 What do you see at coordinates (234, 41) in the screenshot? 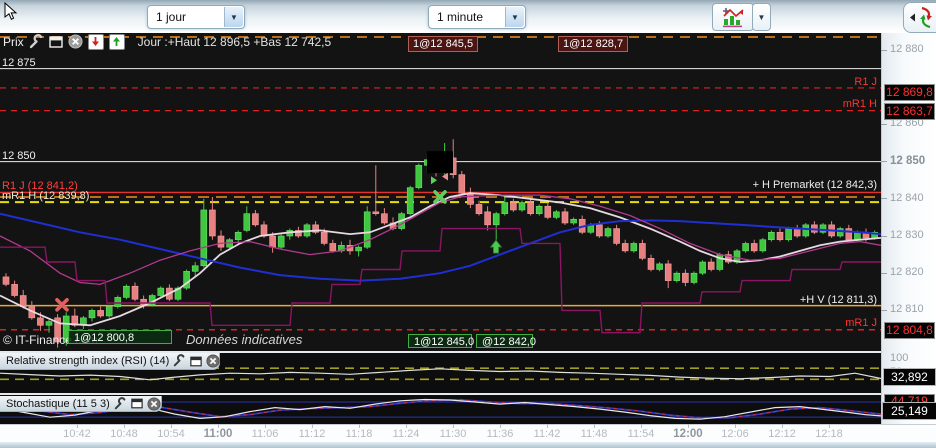
I see `day-high-low-summary: Jour :+Haut 12 896,5 +Bas 12 742,5` at bounding box center [234, 41].